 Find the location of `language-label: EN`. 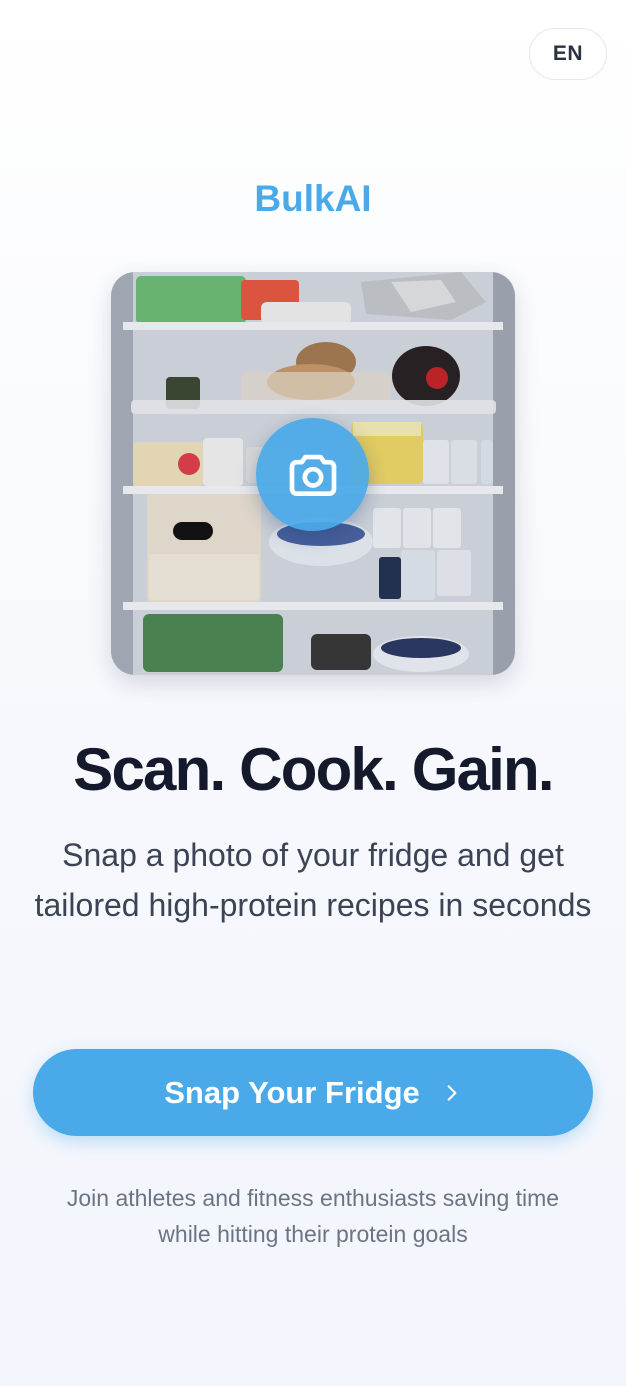

language-label: EN is located at coordinates (568, 53).